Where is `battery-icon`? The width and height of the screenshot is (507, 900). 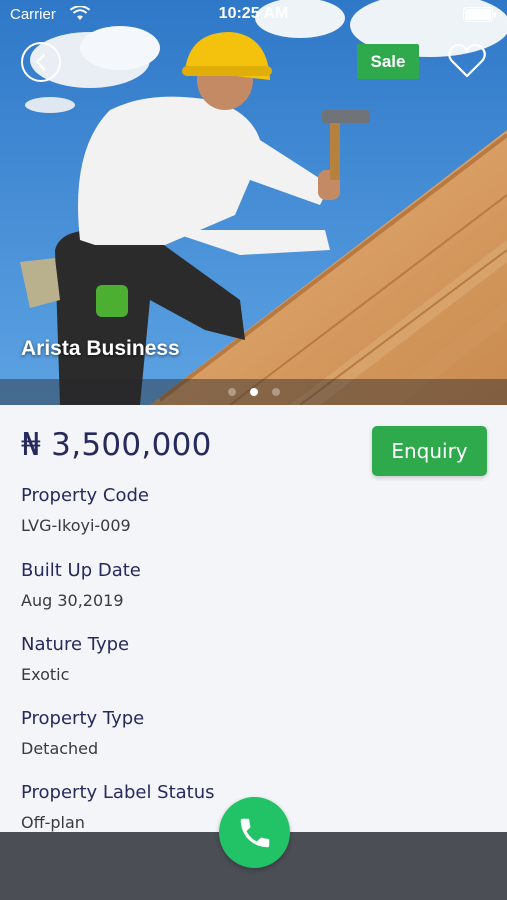
battery-icon is located at coordinates (480, 16).